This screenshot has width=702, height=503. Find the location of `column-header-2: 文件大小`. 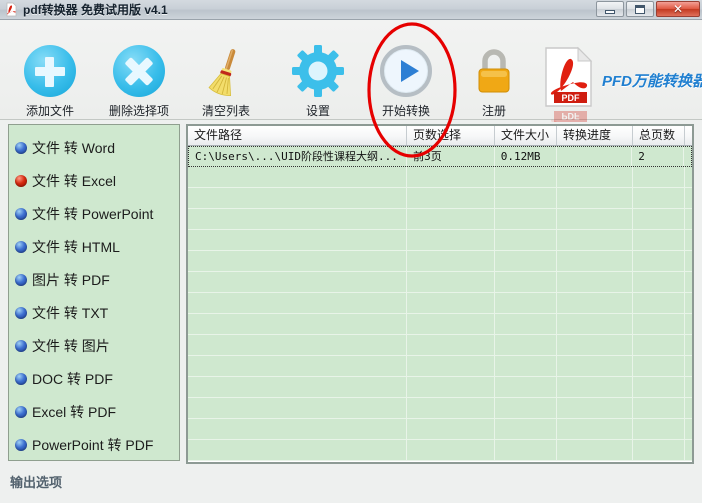

column-header-2: 文件大小 is located at coordinates (526, 135).